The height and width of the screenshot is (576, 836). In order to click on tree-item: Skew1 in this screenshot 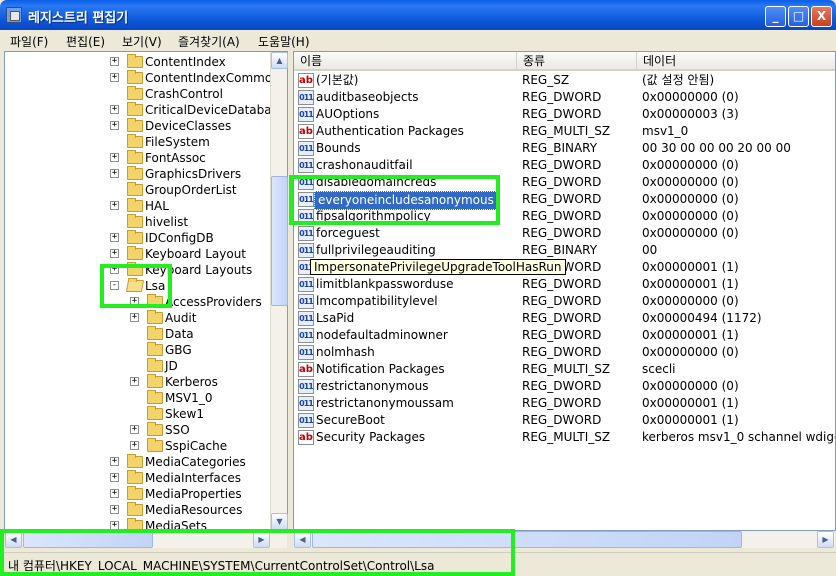, I will do `click(137, 414)`.